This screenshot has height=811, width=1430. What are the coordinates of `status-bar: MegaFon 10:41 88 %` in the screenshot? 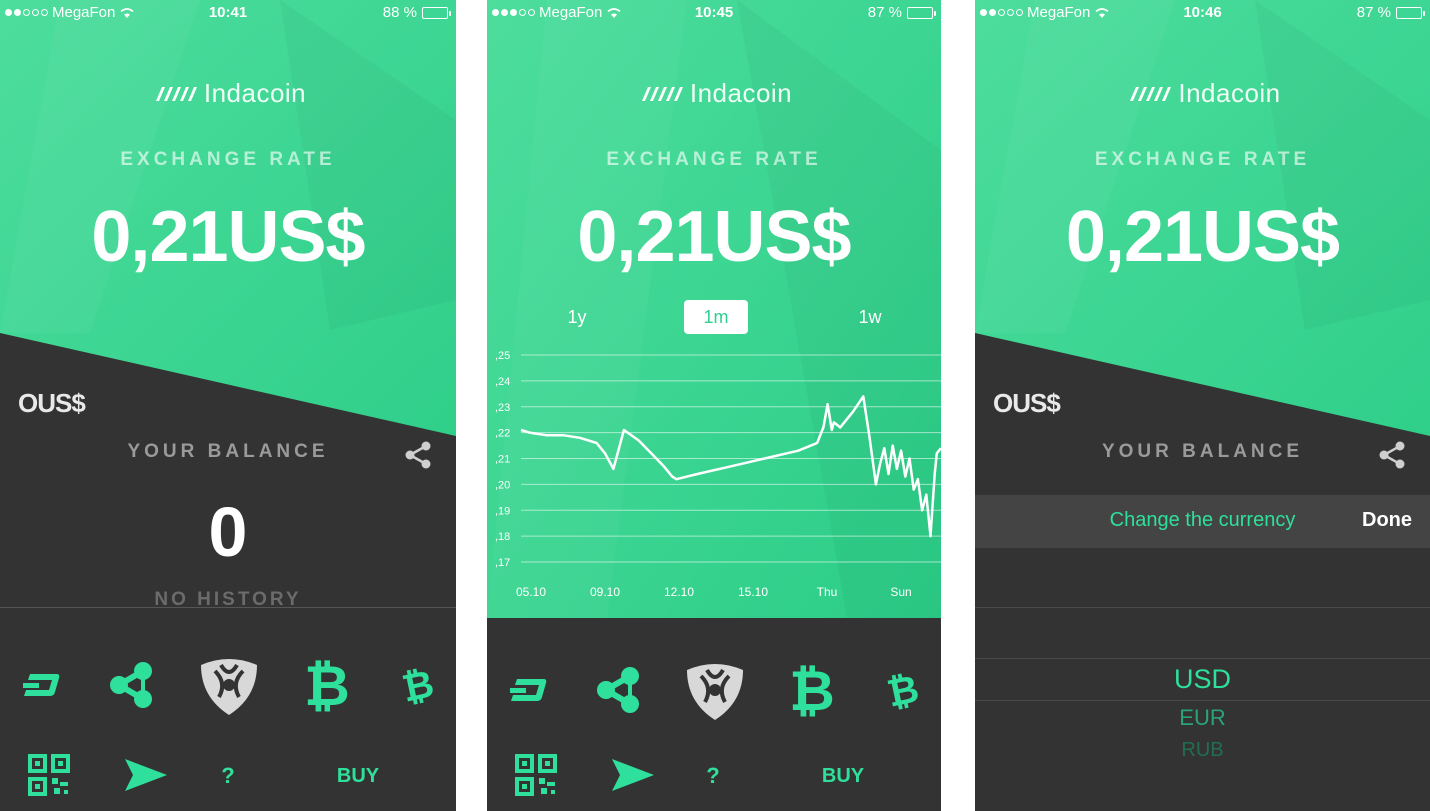 It's located at (228, 12).